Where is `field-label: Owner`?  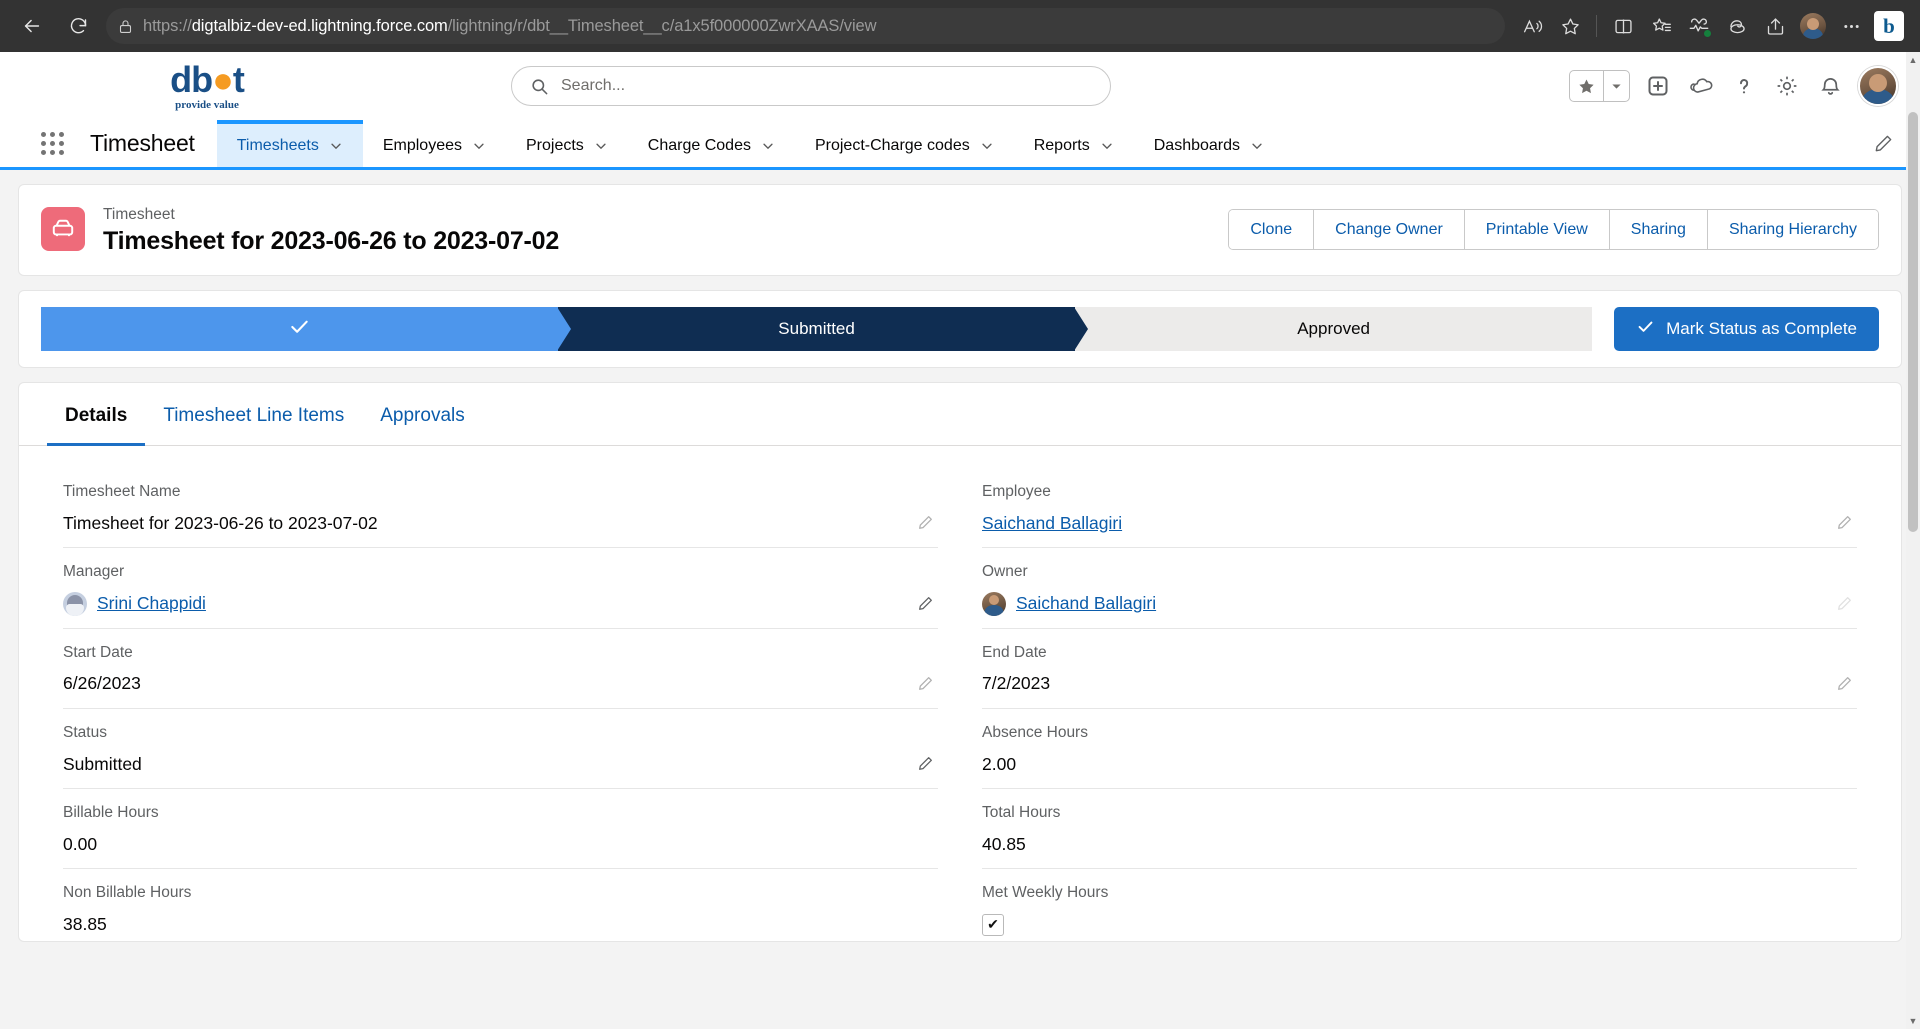 field-label: Owner is located at coordinates (1005, 572).